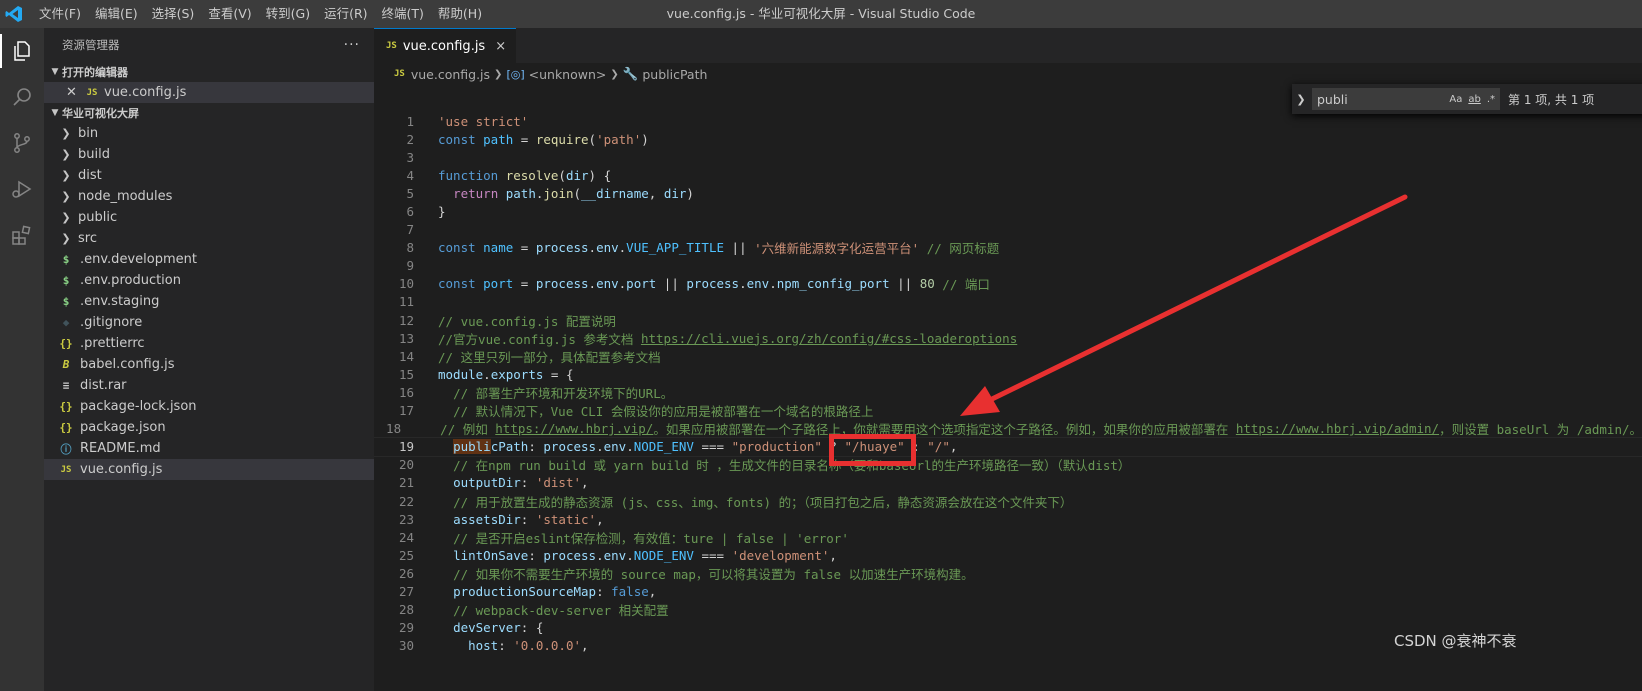 Image resolution: width=1642 pixels, height=691 pixels. I want to click on menu-item: 编辑(E), so click(116, 14).